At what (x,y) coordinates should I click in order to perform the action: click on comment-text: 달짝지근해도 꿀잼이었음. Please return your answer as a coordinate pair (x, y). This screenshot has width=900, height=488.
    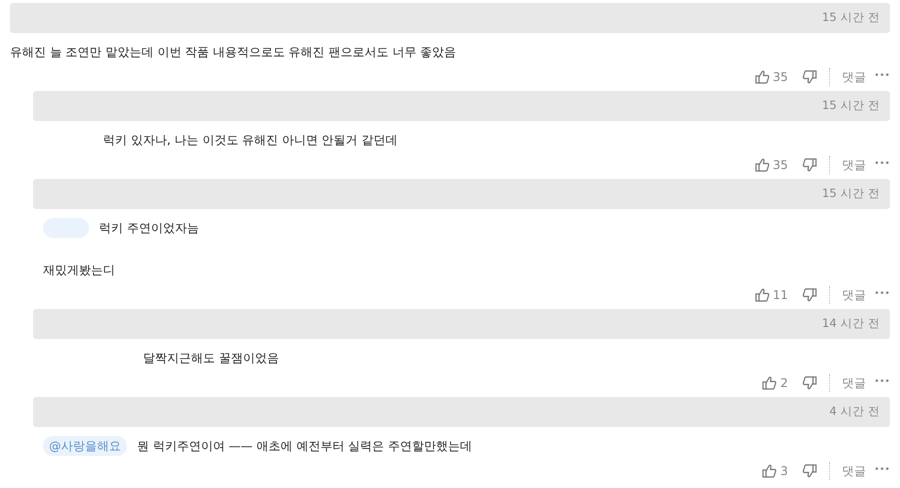
    Looking at the image, I should click on (211, 358).